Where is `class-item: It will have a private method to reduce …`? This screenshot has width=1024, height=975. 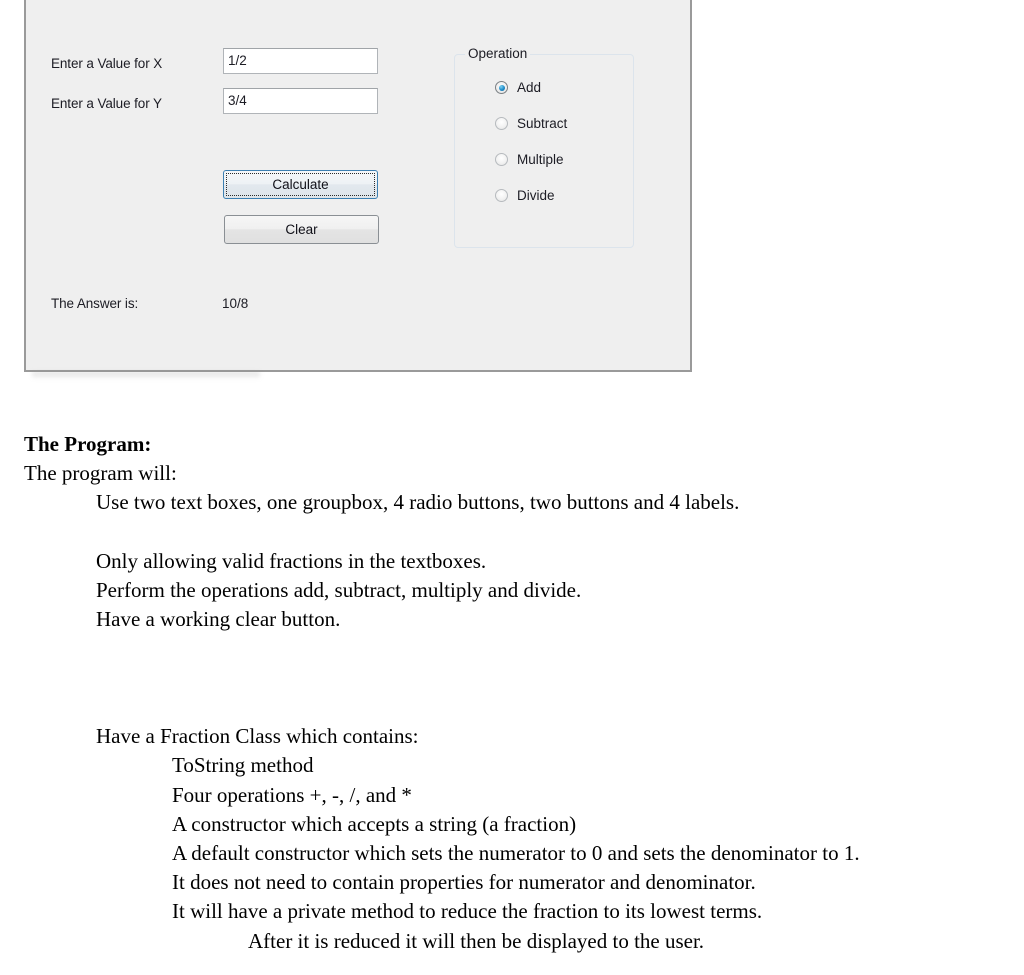
class-item: It will have a private method to reduce … is located at coordinates (467, 911).